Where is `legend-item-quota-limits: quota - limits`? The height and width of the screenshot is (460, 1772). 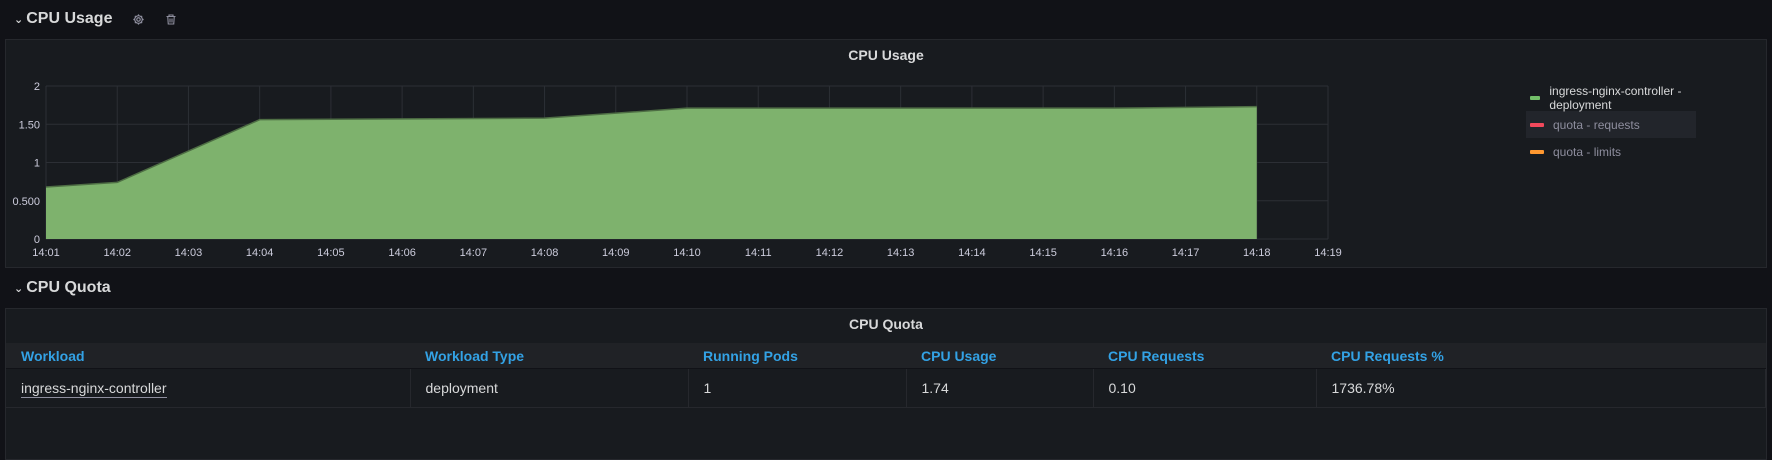
legend-item-quota-limits: quota - limits is located at coordinates (1611, 151).